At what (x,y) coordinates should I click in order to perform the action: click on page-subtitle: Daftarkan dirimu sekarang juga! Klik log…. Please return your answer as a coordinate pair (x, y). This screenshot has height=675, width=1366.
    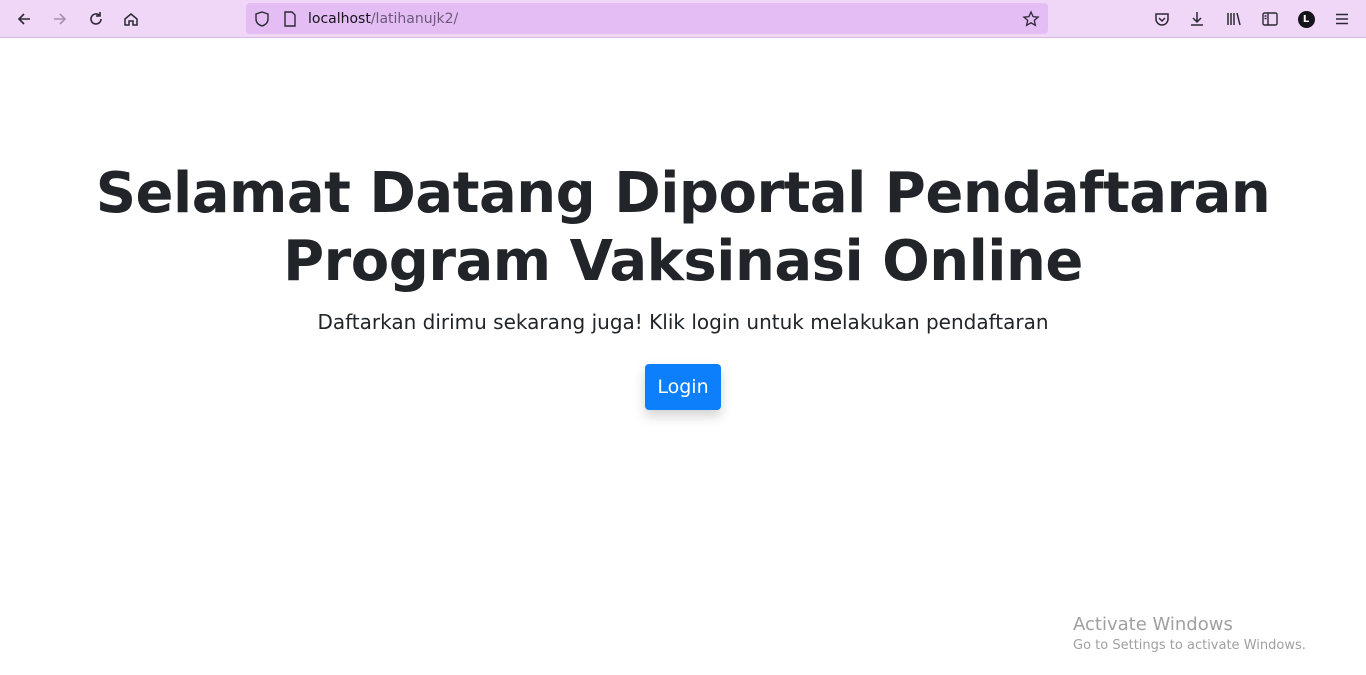
    Looking at the image, I should click on (683, 322).